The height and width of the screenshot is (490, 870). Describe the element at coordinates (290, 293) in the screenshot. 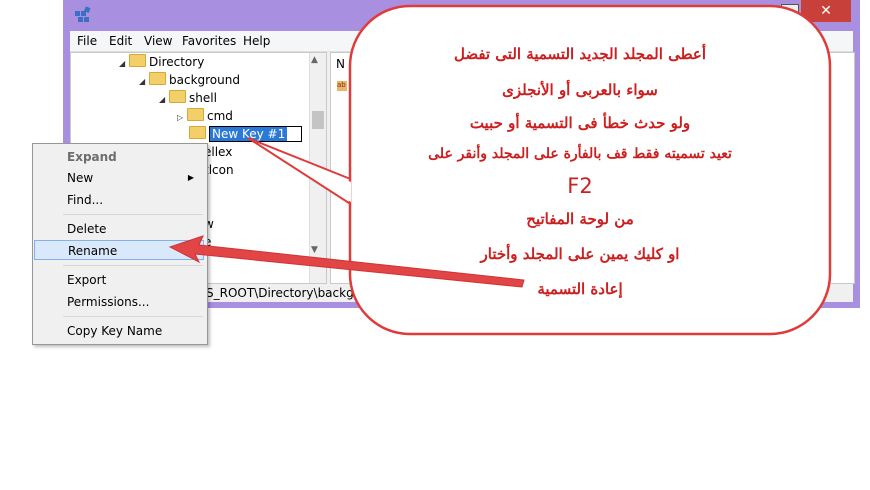

I see `status-path: S_ROOT\Directory\backgrou` at that location.